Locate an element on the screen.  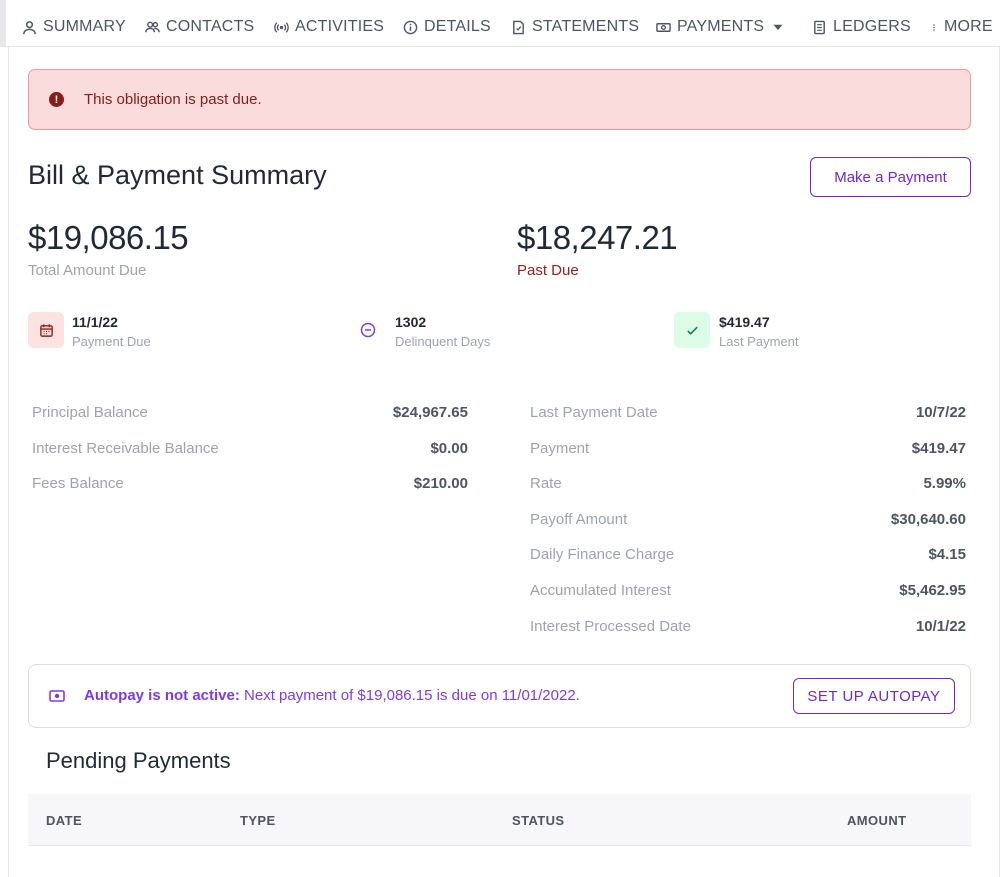
tab-payments: PAYMENTS is located at coordinates (720, 27).